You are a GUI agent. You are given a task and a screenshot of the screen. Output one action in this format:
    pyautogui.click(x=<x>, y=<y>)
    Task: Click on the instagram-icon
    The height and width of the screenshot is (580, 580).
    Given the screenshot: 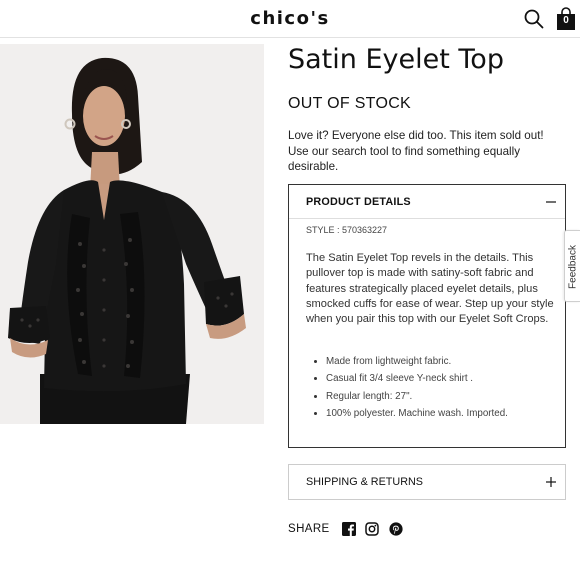 What is the action you would take?
    pyautogui.click(x=372, y=529)
    